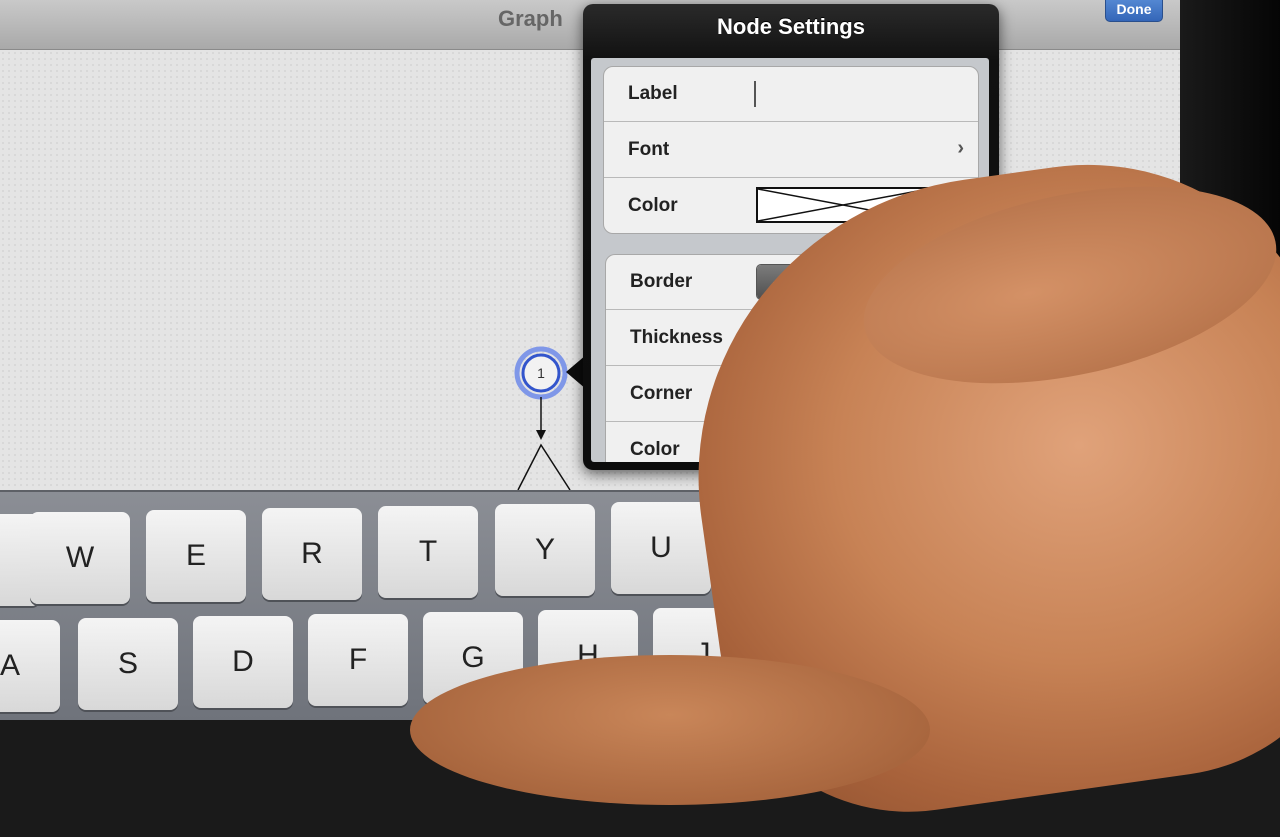  Describe the element at coordinates (653, 93) in the screenshot. I see `label-row-title: Label` at that location.